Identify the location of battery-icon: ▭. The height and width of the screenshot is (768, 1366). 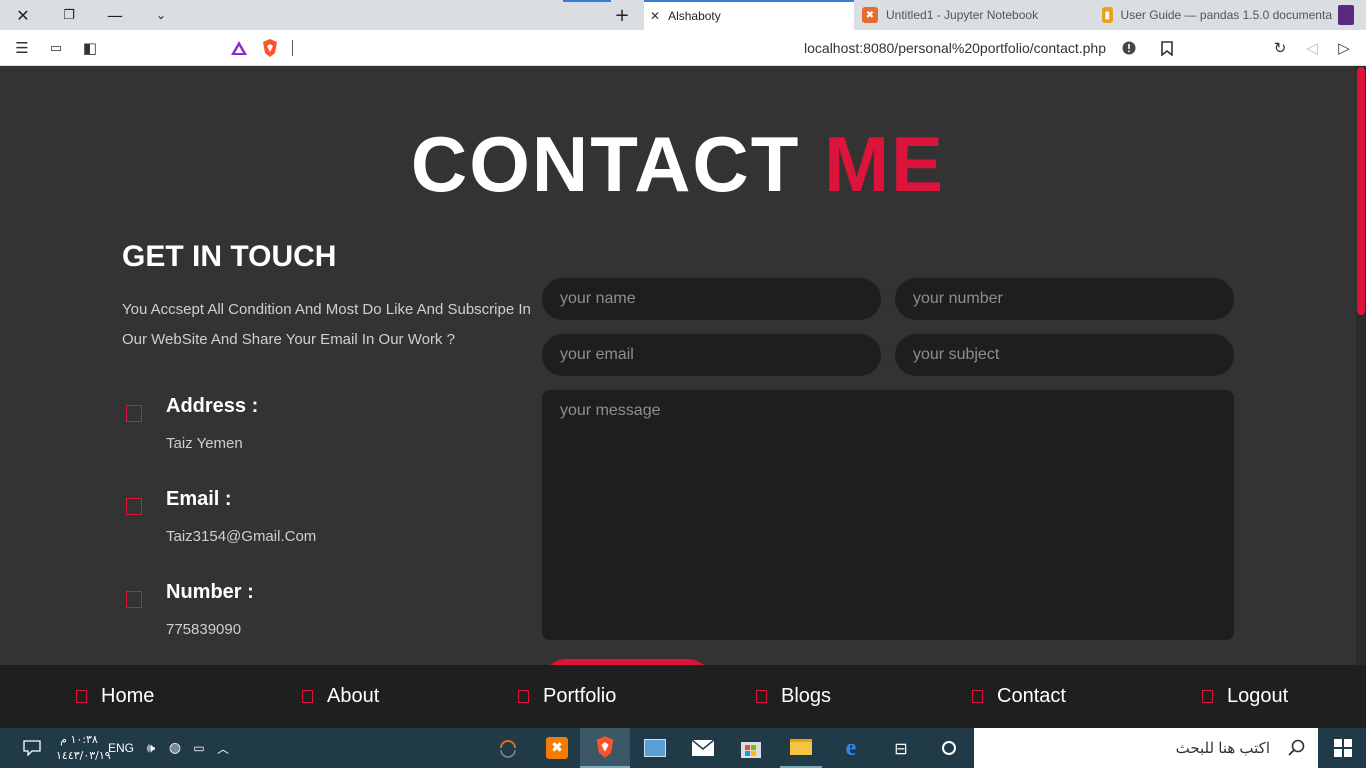
(199, 748).